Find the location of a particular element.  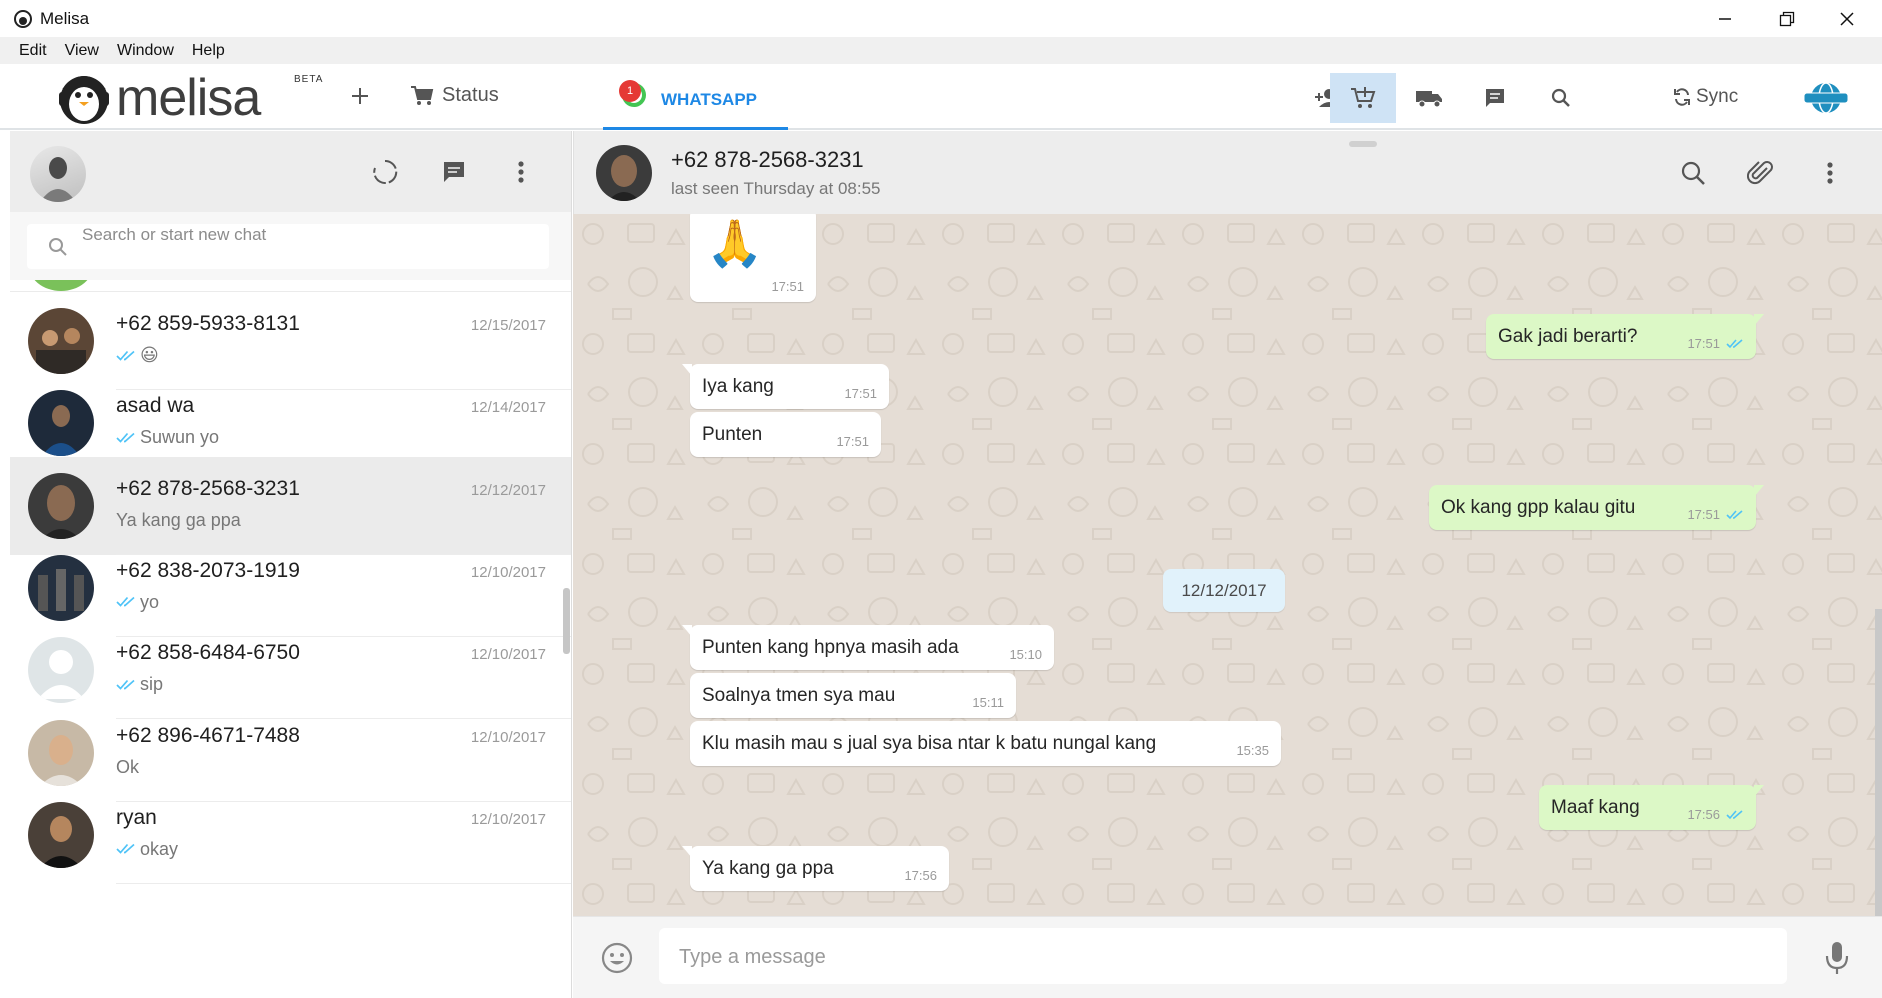

penguin-logo-icon is located at coordinates (84, 100).